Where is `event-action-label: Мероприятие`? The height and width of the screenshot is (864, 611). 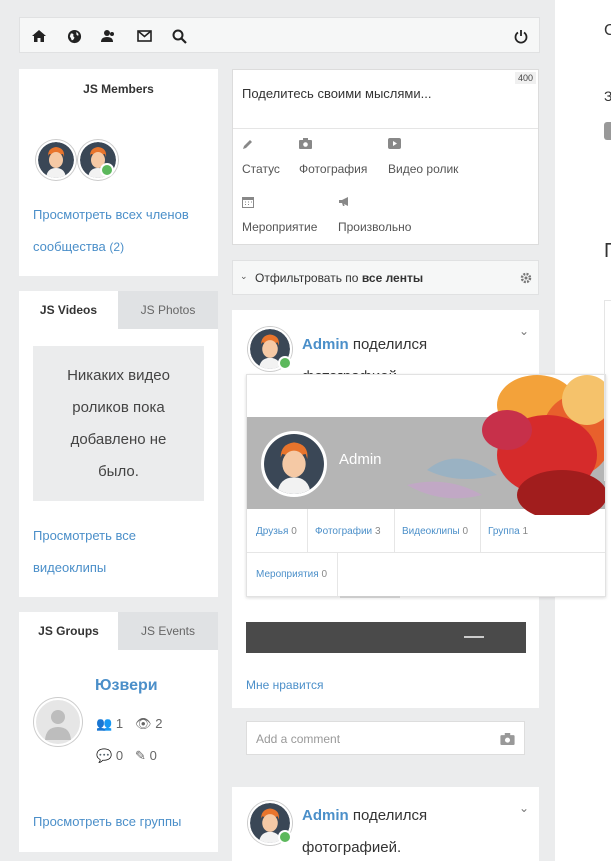
event-action-label: Мероприятие is located at coordinates (279, 227).